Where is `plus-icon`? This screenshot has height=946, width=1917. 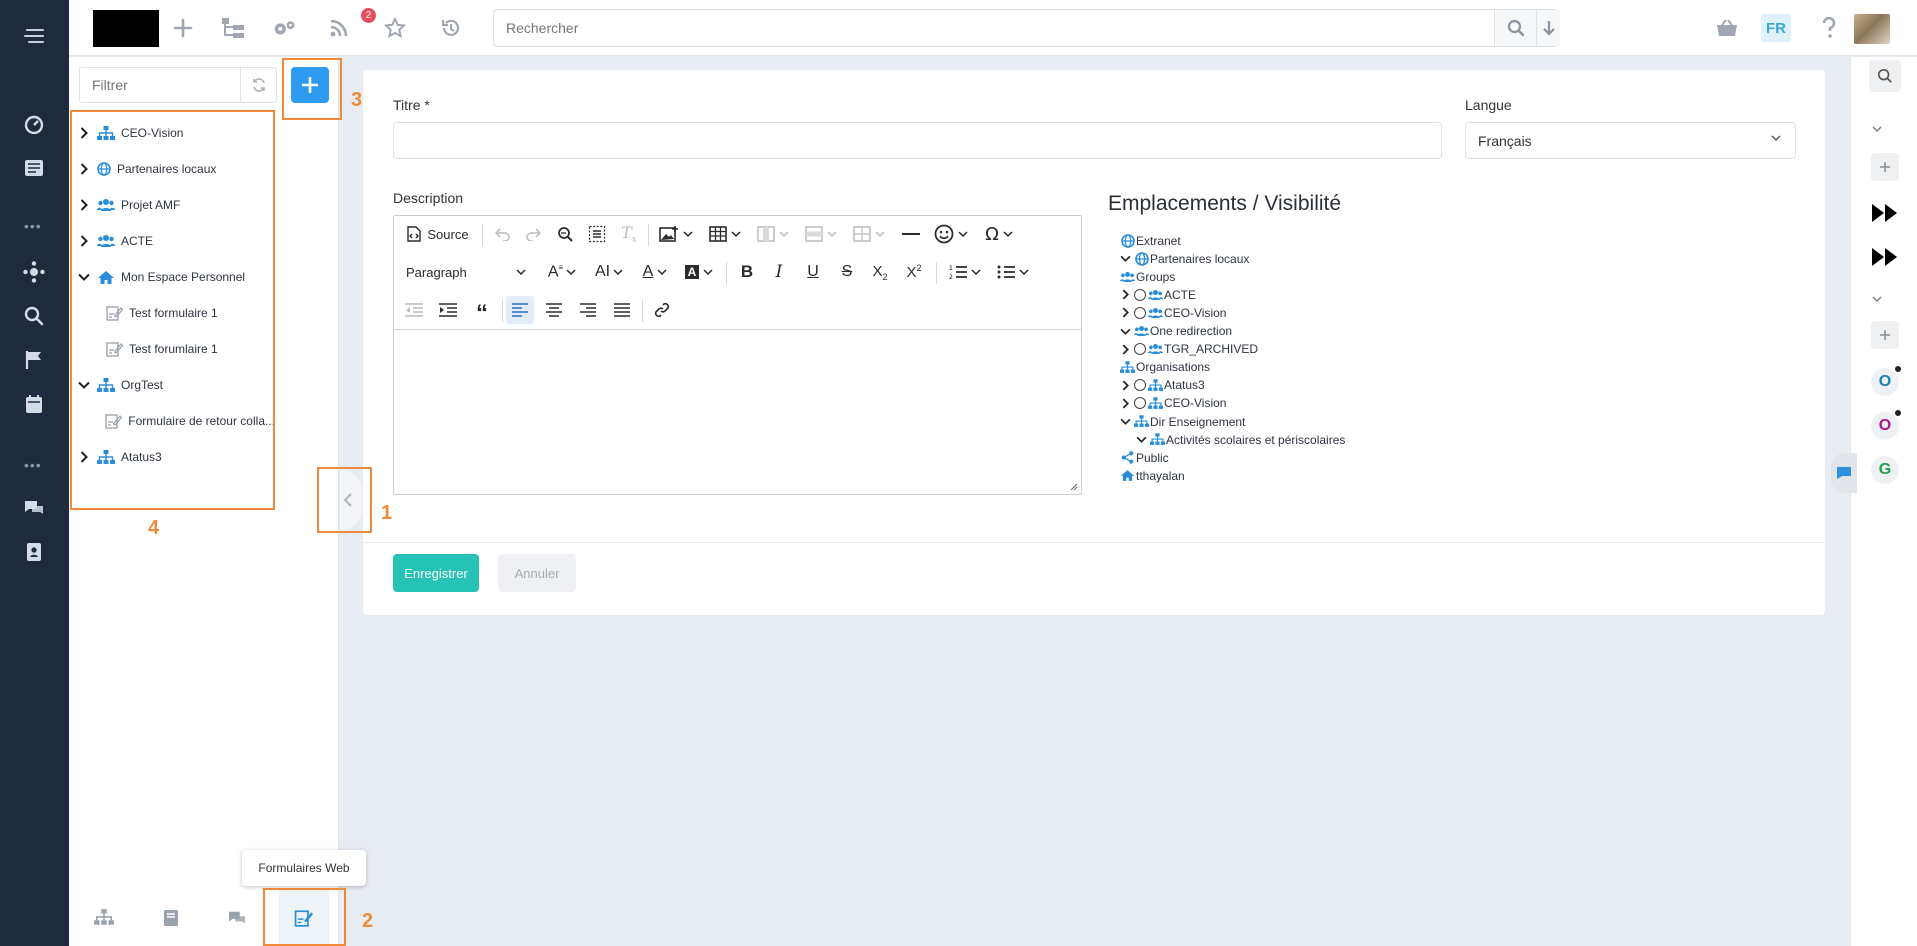 plus-icon is located at coordinates (183, 28).